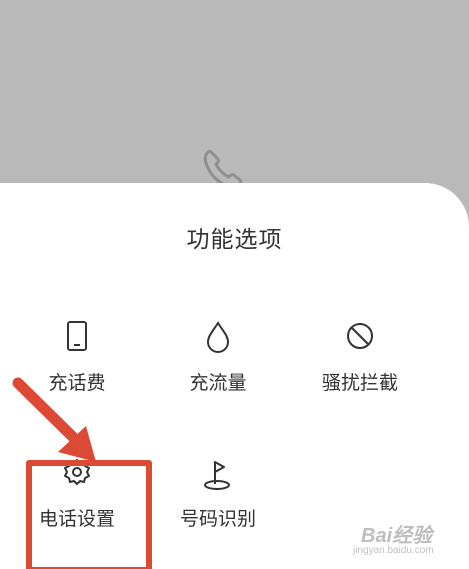 The height and width of the screenshot is (569, 469). What do you see at coordinates (359, 383) in the screenshot?
I see `option-label: 骚扰拦截` at bounding box center [359, 383].